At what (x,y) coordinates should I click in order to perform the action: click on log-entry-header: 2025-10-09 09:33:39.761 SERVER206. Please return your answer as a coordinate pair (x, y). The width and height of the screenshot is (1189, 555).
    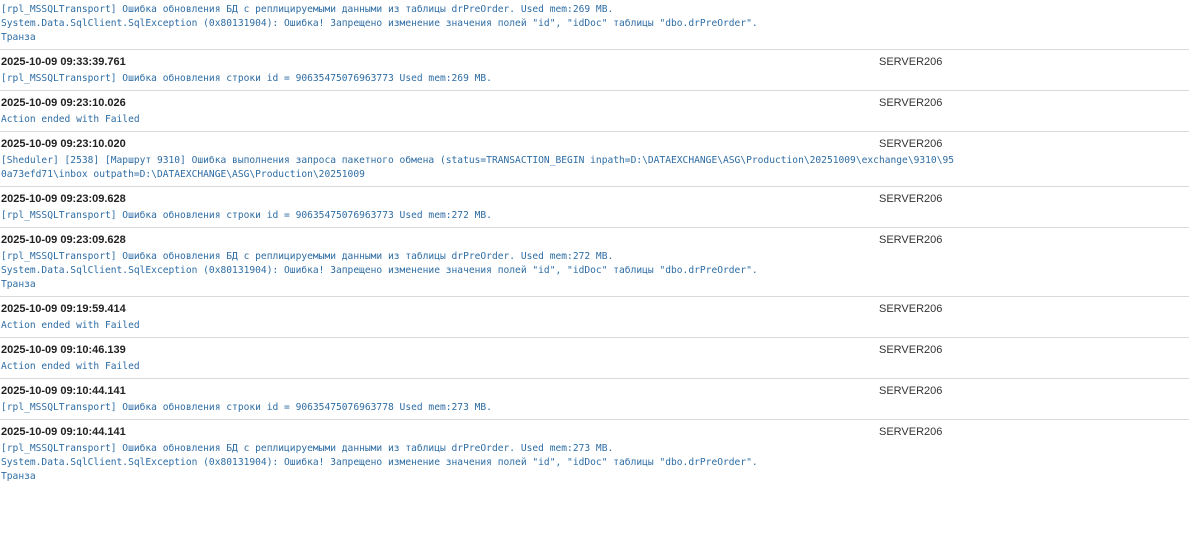
    Looking at the image, I should click on (594, 61).